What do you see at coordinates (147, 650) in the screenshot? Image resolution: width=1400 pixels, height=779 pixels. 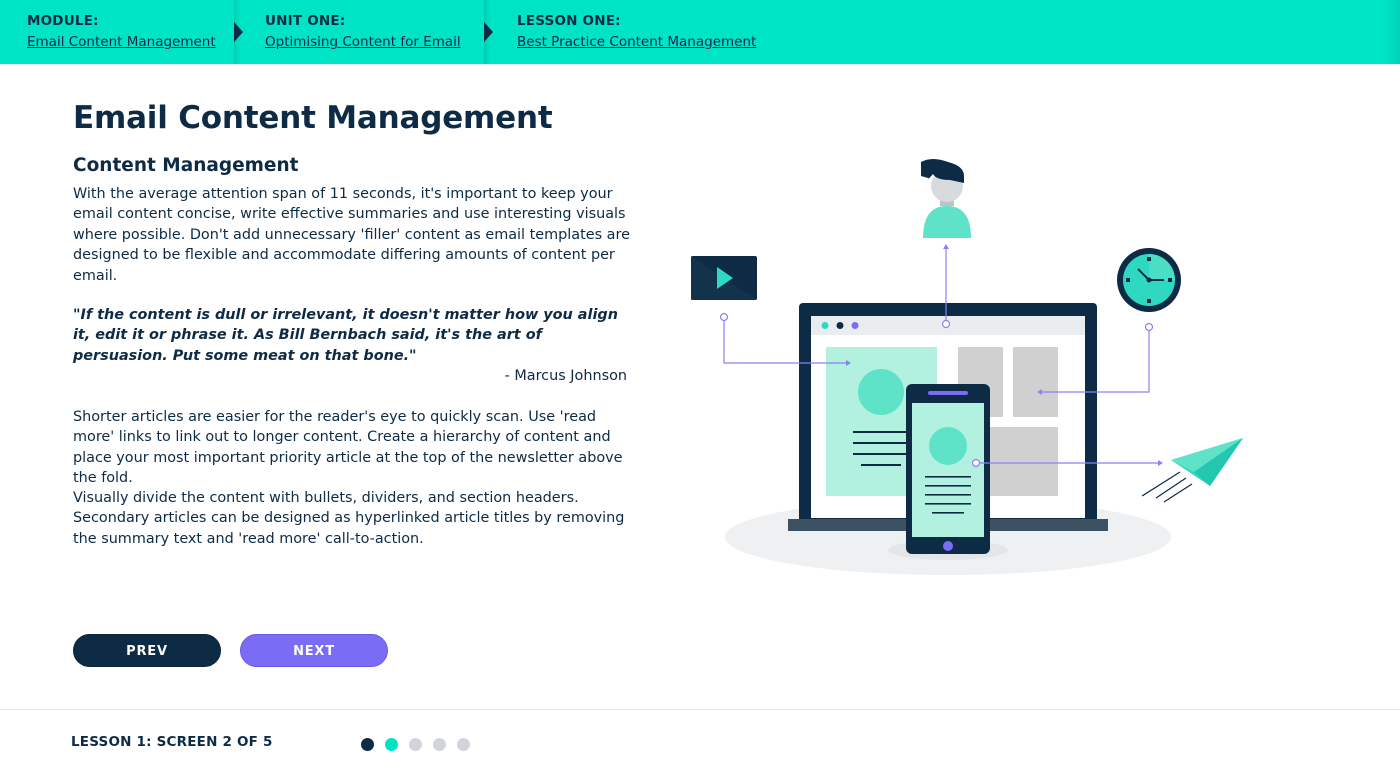 I see `prev-button: PREV` at bounding box center [147, 650].